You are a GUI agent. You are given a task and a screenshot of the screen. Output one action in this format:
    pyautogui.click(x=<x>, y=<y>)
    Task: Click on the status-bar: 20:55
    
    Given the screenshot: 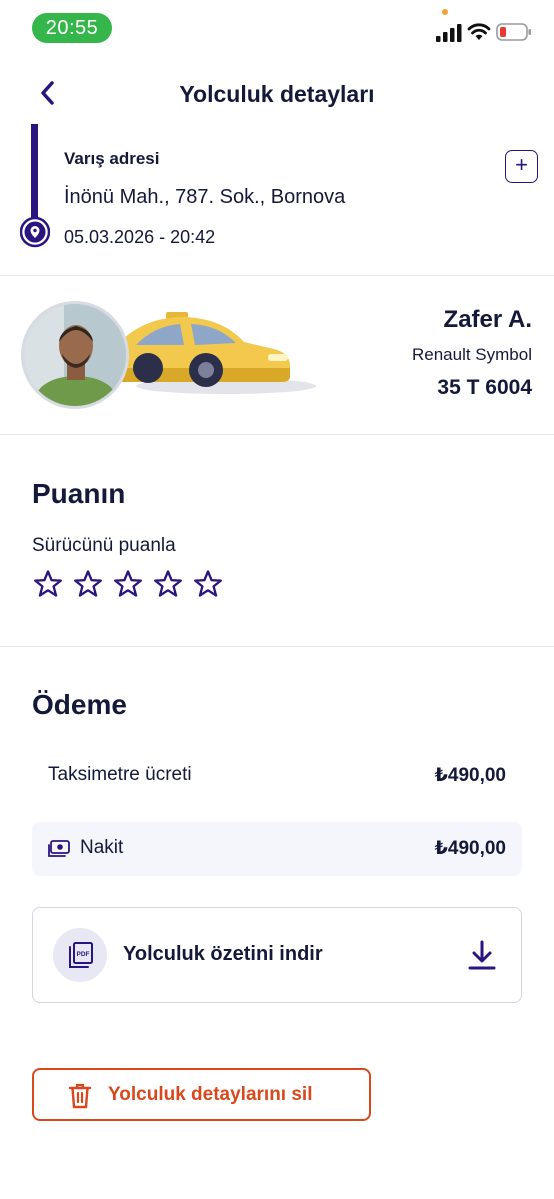 What is the action you would take?
    pyautogui.click(x=277, y=28)
    